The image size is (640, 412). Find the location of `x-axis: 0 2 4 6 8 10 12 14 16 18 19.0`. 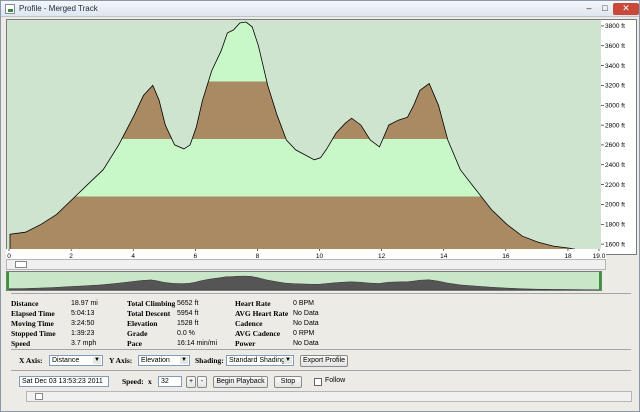

x-axis: 0 2 4 6 8 10 12 14 16 18 19.0 is located at coordinates (306, 254).